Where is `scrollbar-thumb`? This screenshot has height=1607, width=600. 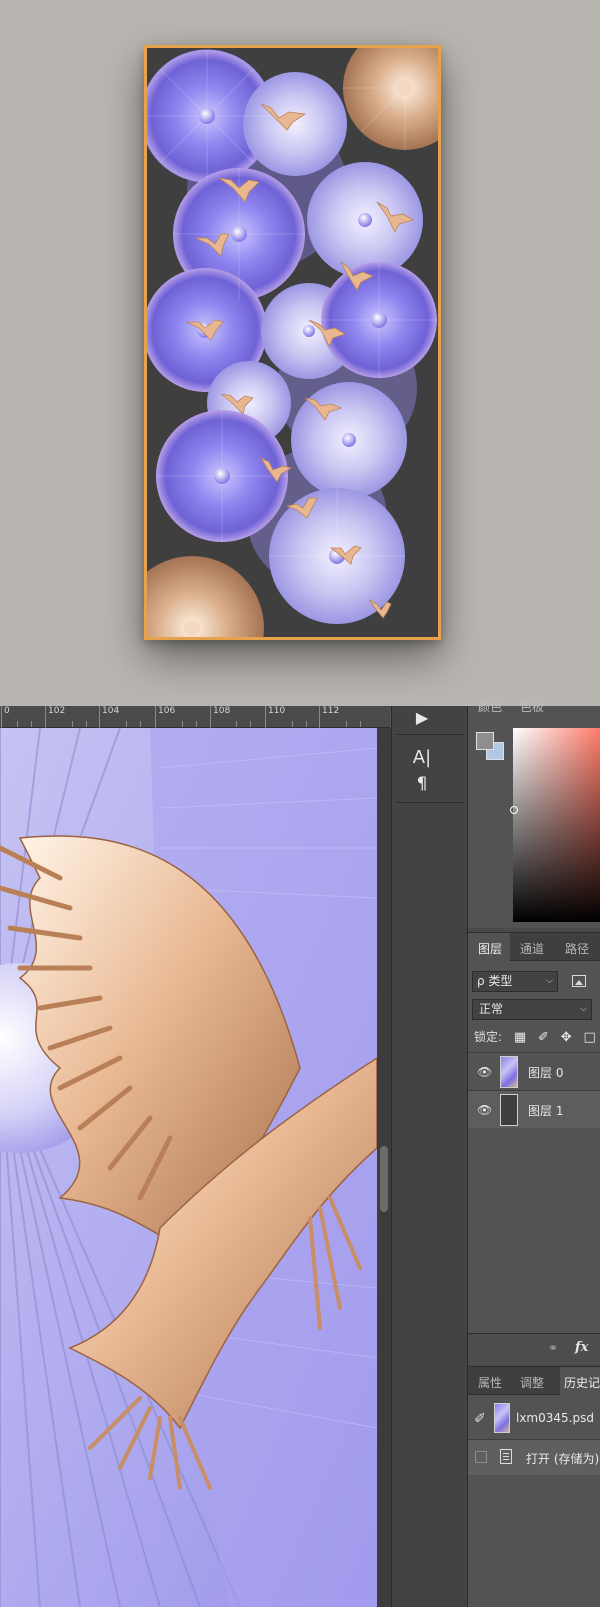 scrollbar-thumb is located at coordinates (384, 1179).